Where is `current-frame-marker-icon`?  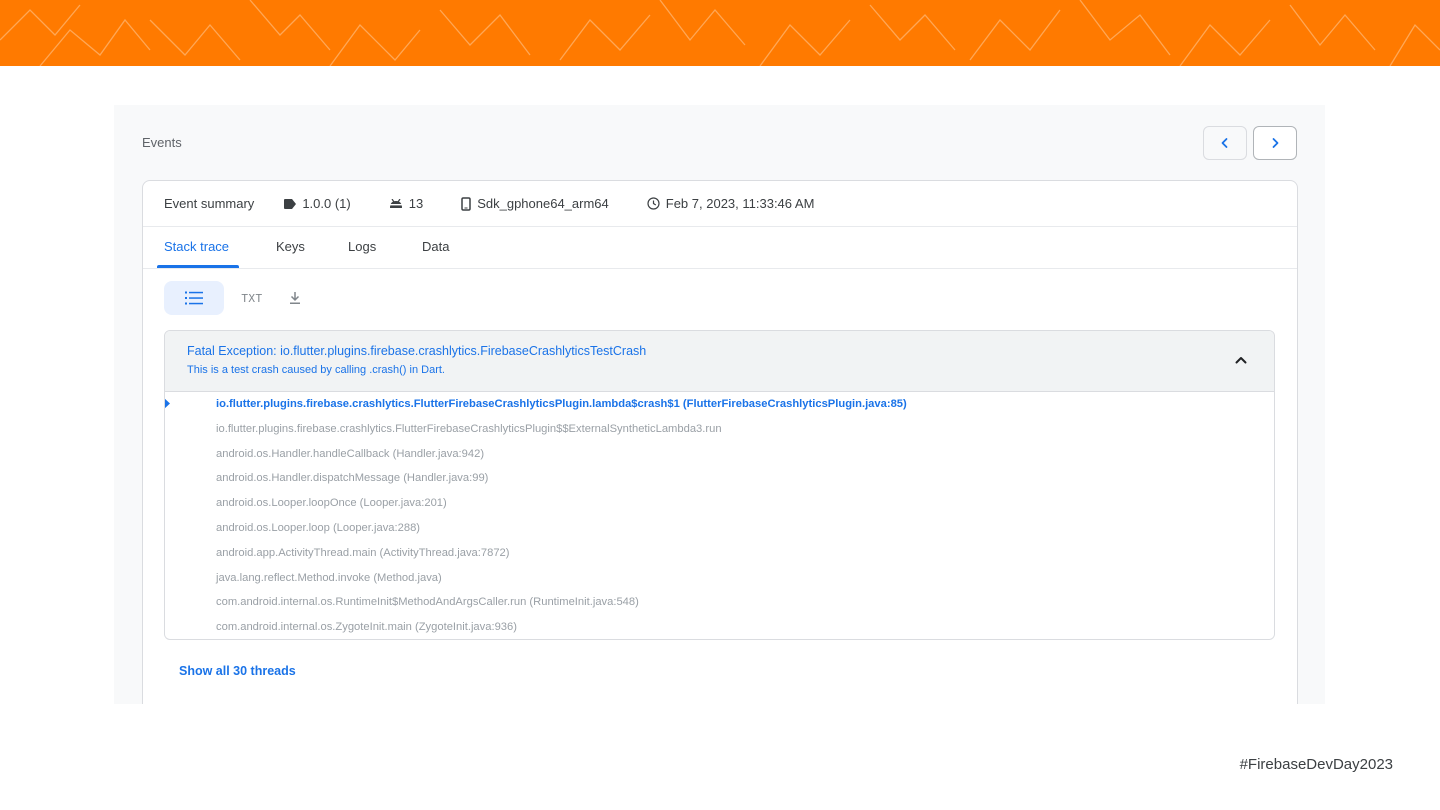 current-frame-marker-icon is located at coordinates (167, 403).